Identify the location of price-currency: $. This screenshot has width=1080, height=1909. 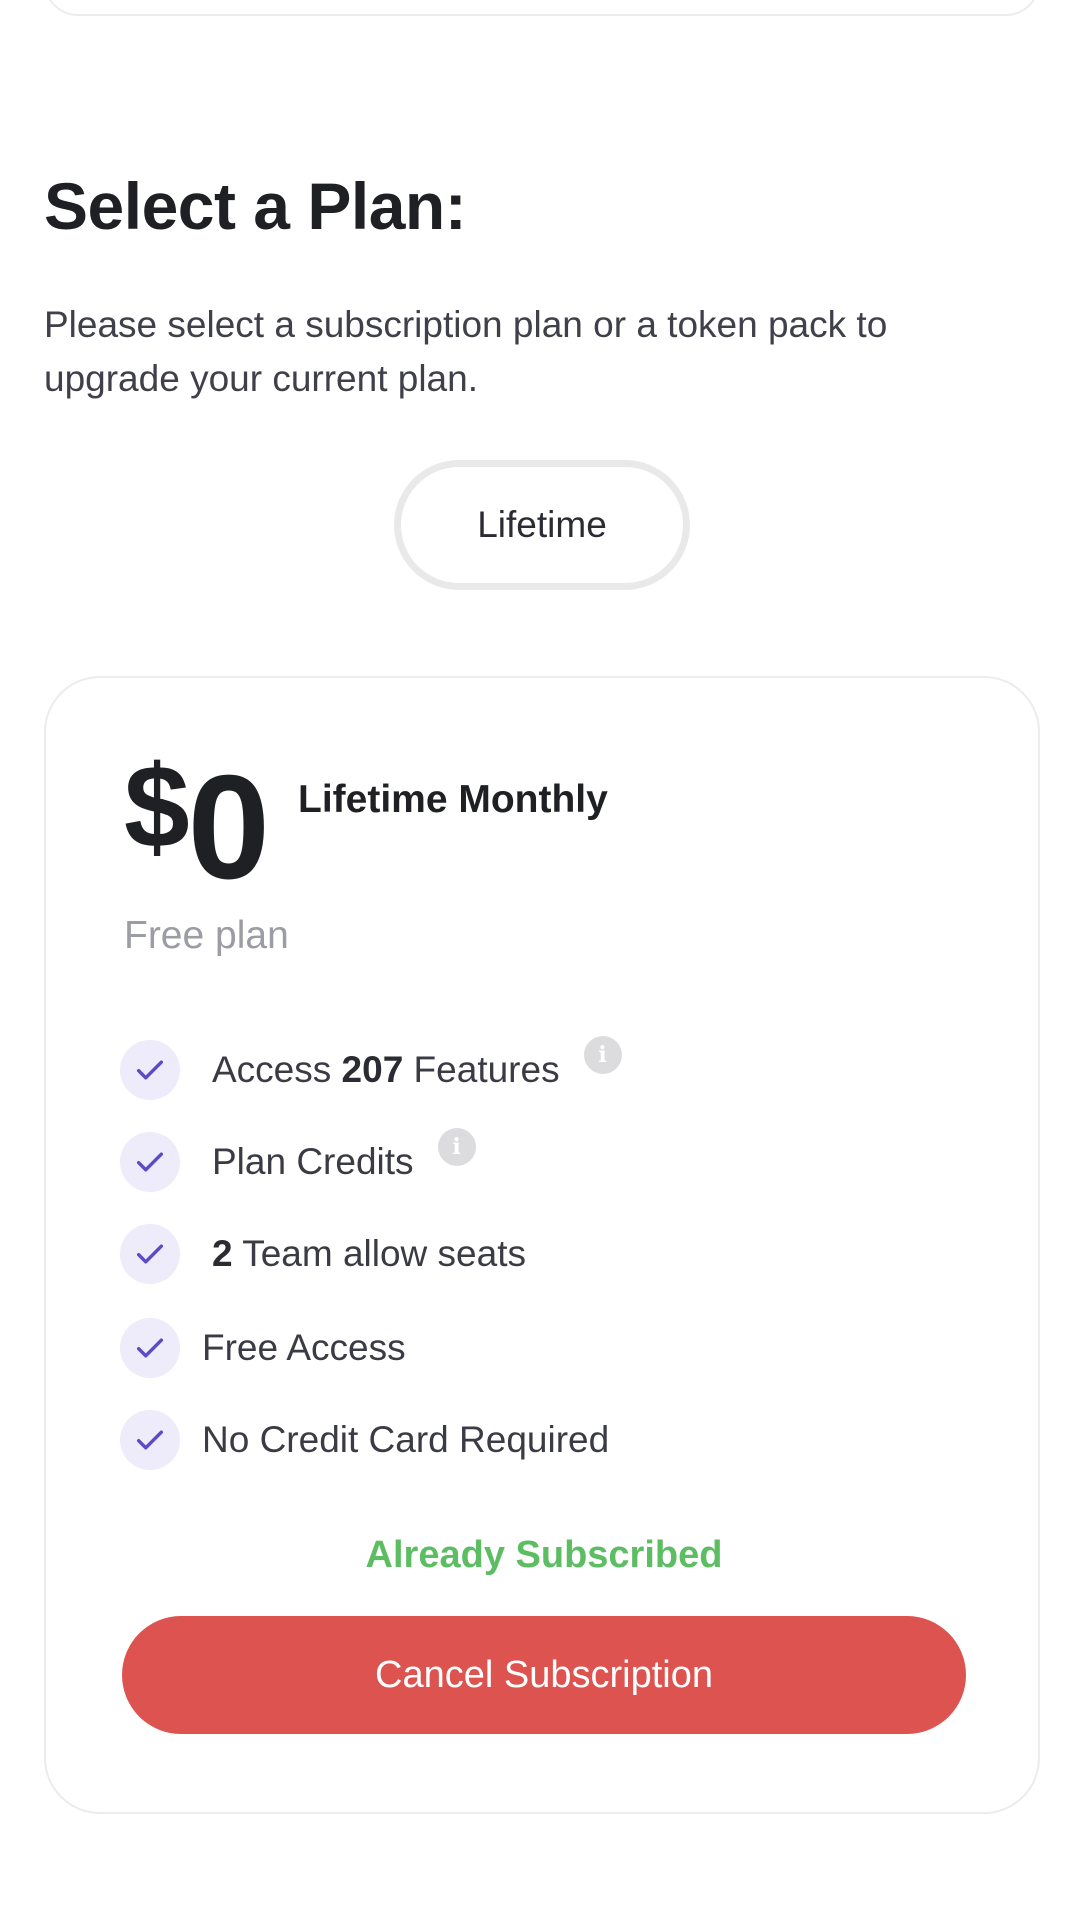
(157, 807).